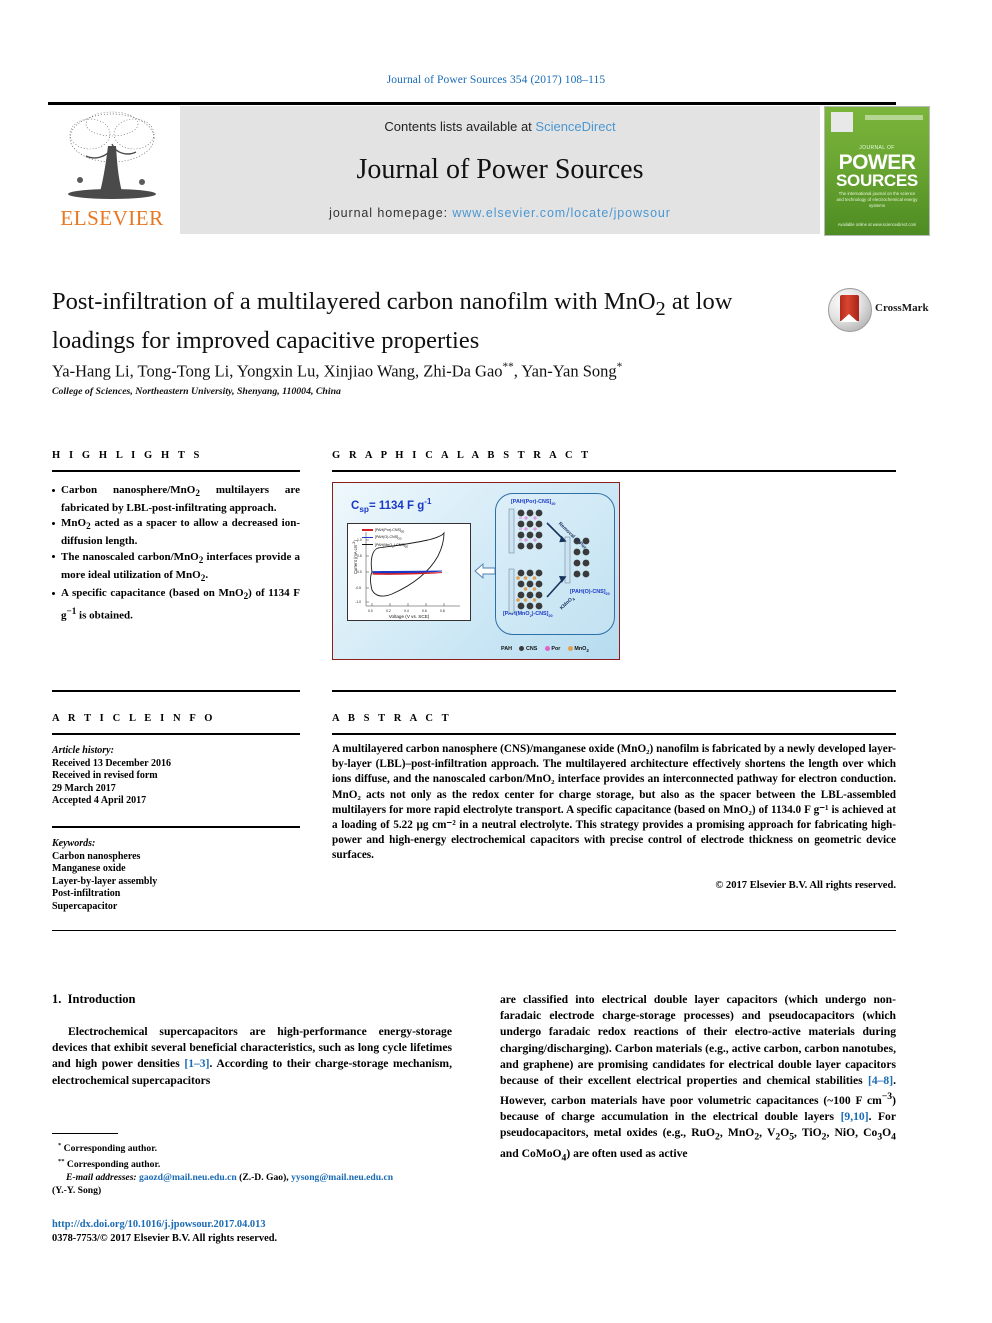  Describe the element at coordinates (367, 544) in the screenshot. I see `legend-swatch-mno2` at that location.